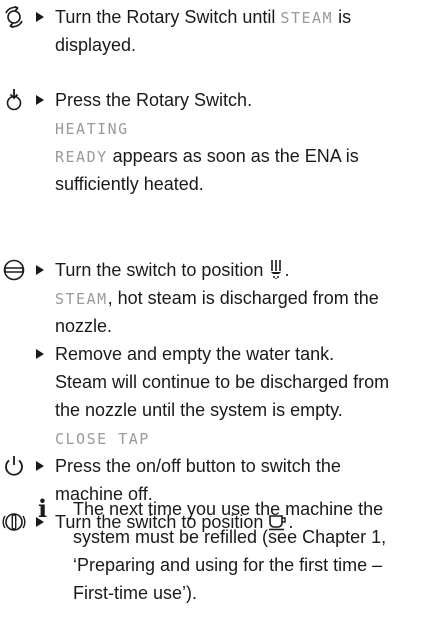 This screenshot has height=622, width=447. What do you see at coordinates (228, 509) in the screenshot?
I see `info-line: The next time you use the machine the` at bounding box center [228, 509].